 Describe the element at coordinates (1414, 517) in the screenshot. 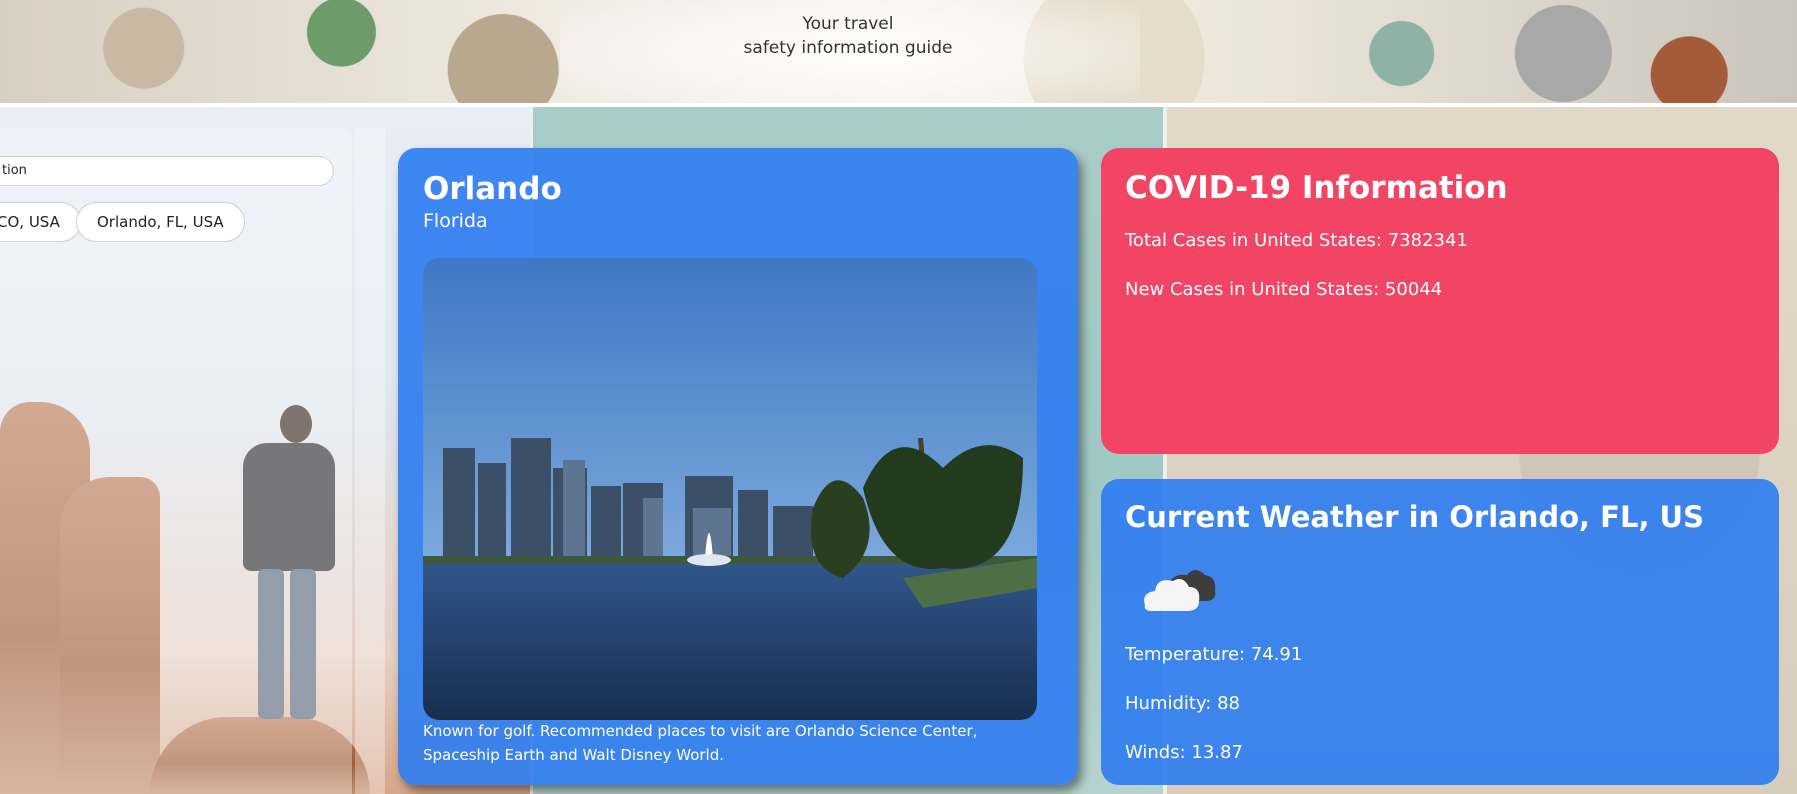

I see `weather-title: Current Weather in Orlando, FL, US` at that location.